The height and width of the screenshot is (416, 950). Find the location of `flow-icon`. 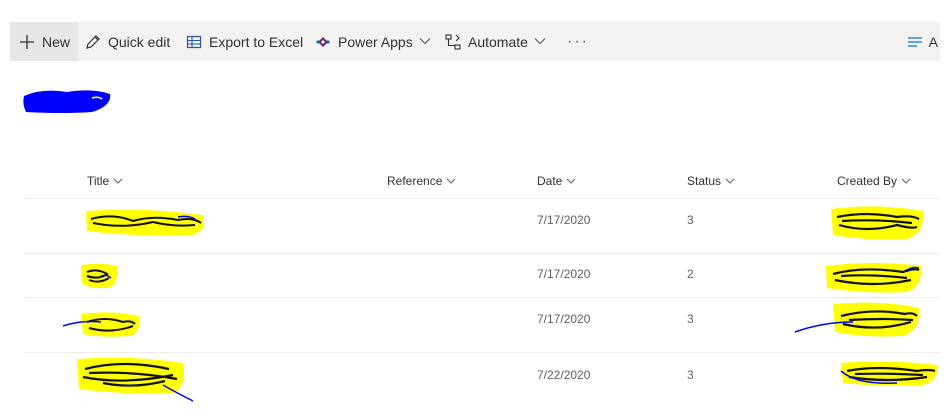

flow-icon is located at coordinates (453, 42).